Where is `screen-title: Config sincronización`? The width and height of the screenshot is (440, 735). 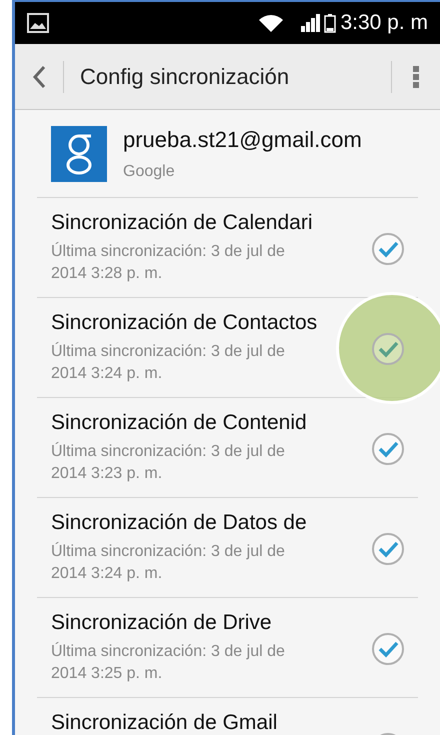
screen-title: Config sincronización is located at coordinates (185, 77).